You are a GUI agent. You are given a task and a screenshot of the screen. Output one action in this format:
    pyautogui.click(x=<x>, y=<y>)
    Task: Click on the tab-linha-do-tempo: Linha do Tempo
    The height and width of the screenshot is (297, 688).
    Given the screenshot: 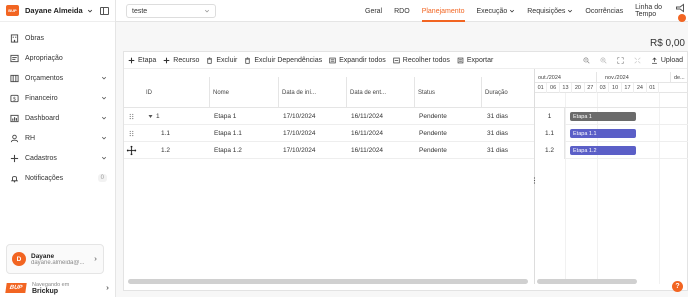 What is the action you would take?
    pyautogui.click(x=655, y=11)
    